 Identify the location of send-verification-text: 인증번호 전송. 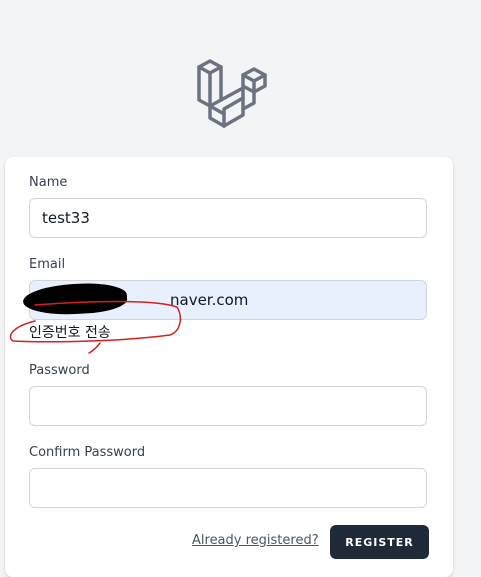
(70, 332).